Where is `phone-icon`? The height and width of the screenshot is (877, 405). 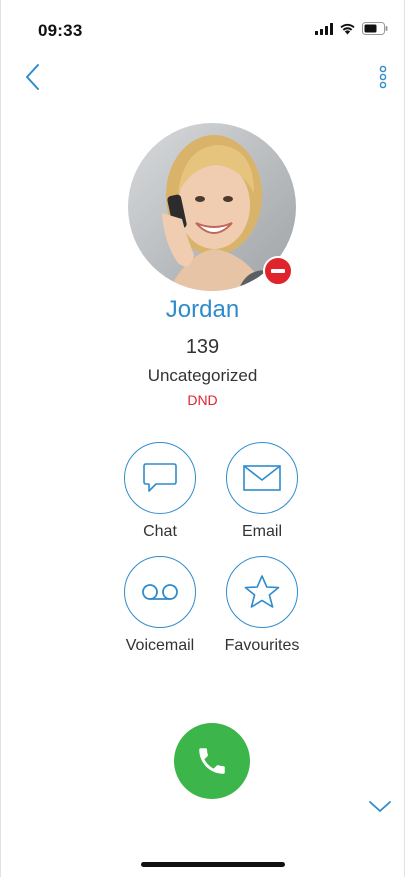
phone-icon is located at coordinates (212, 761).